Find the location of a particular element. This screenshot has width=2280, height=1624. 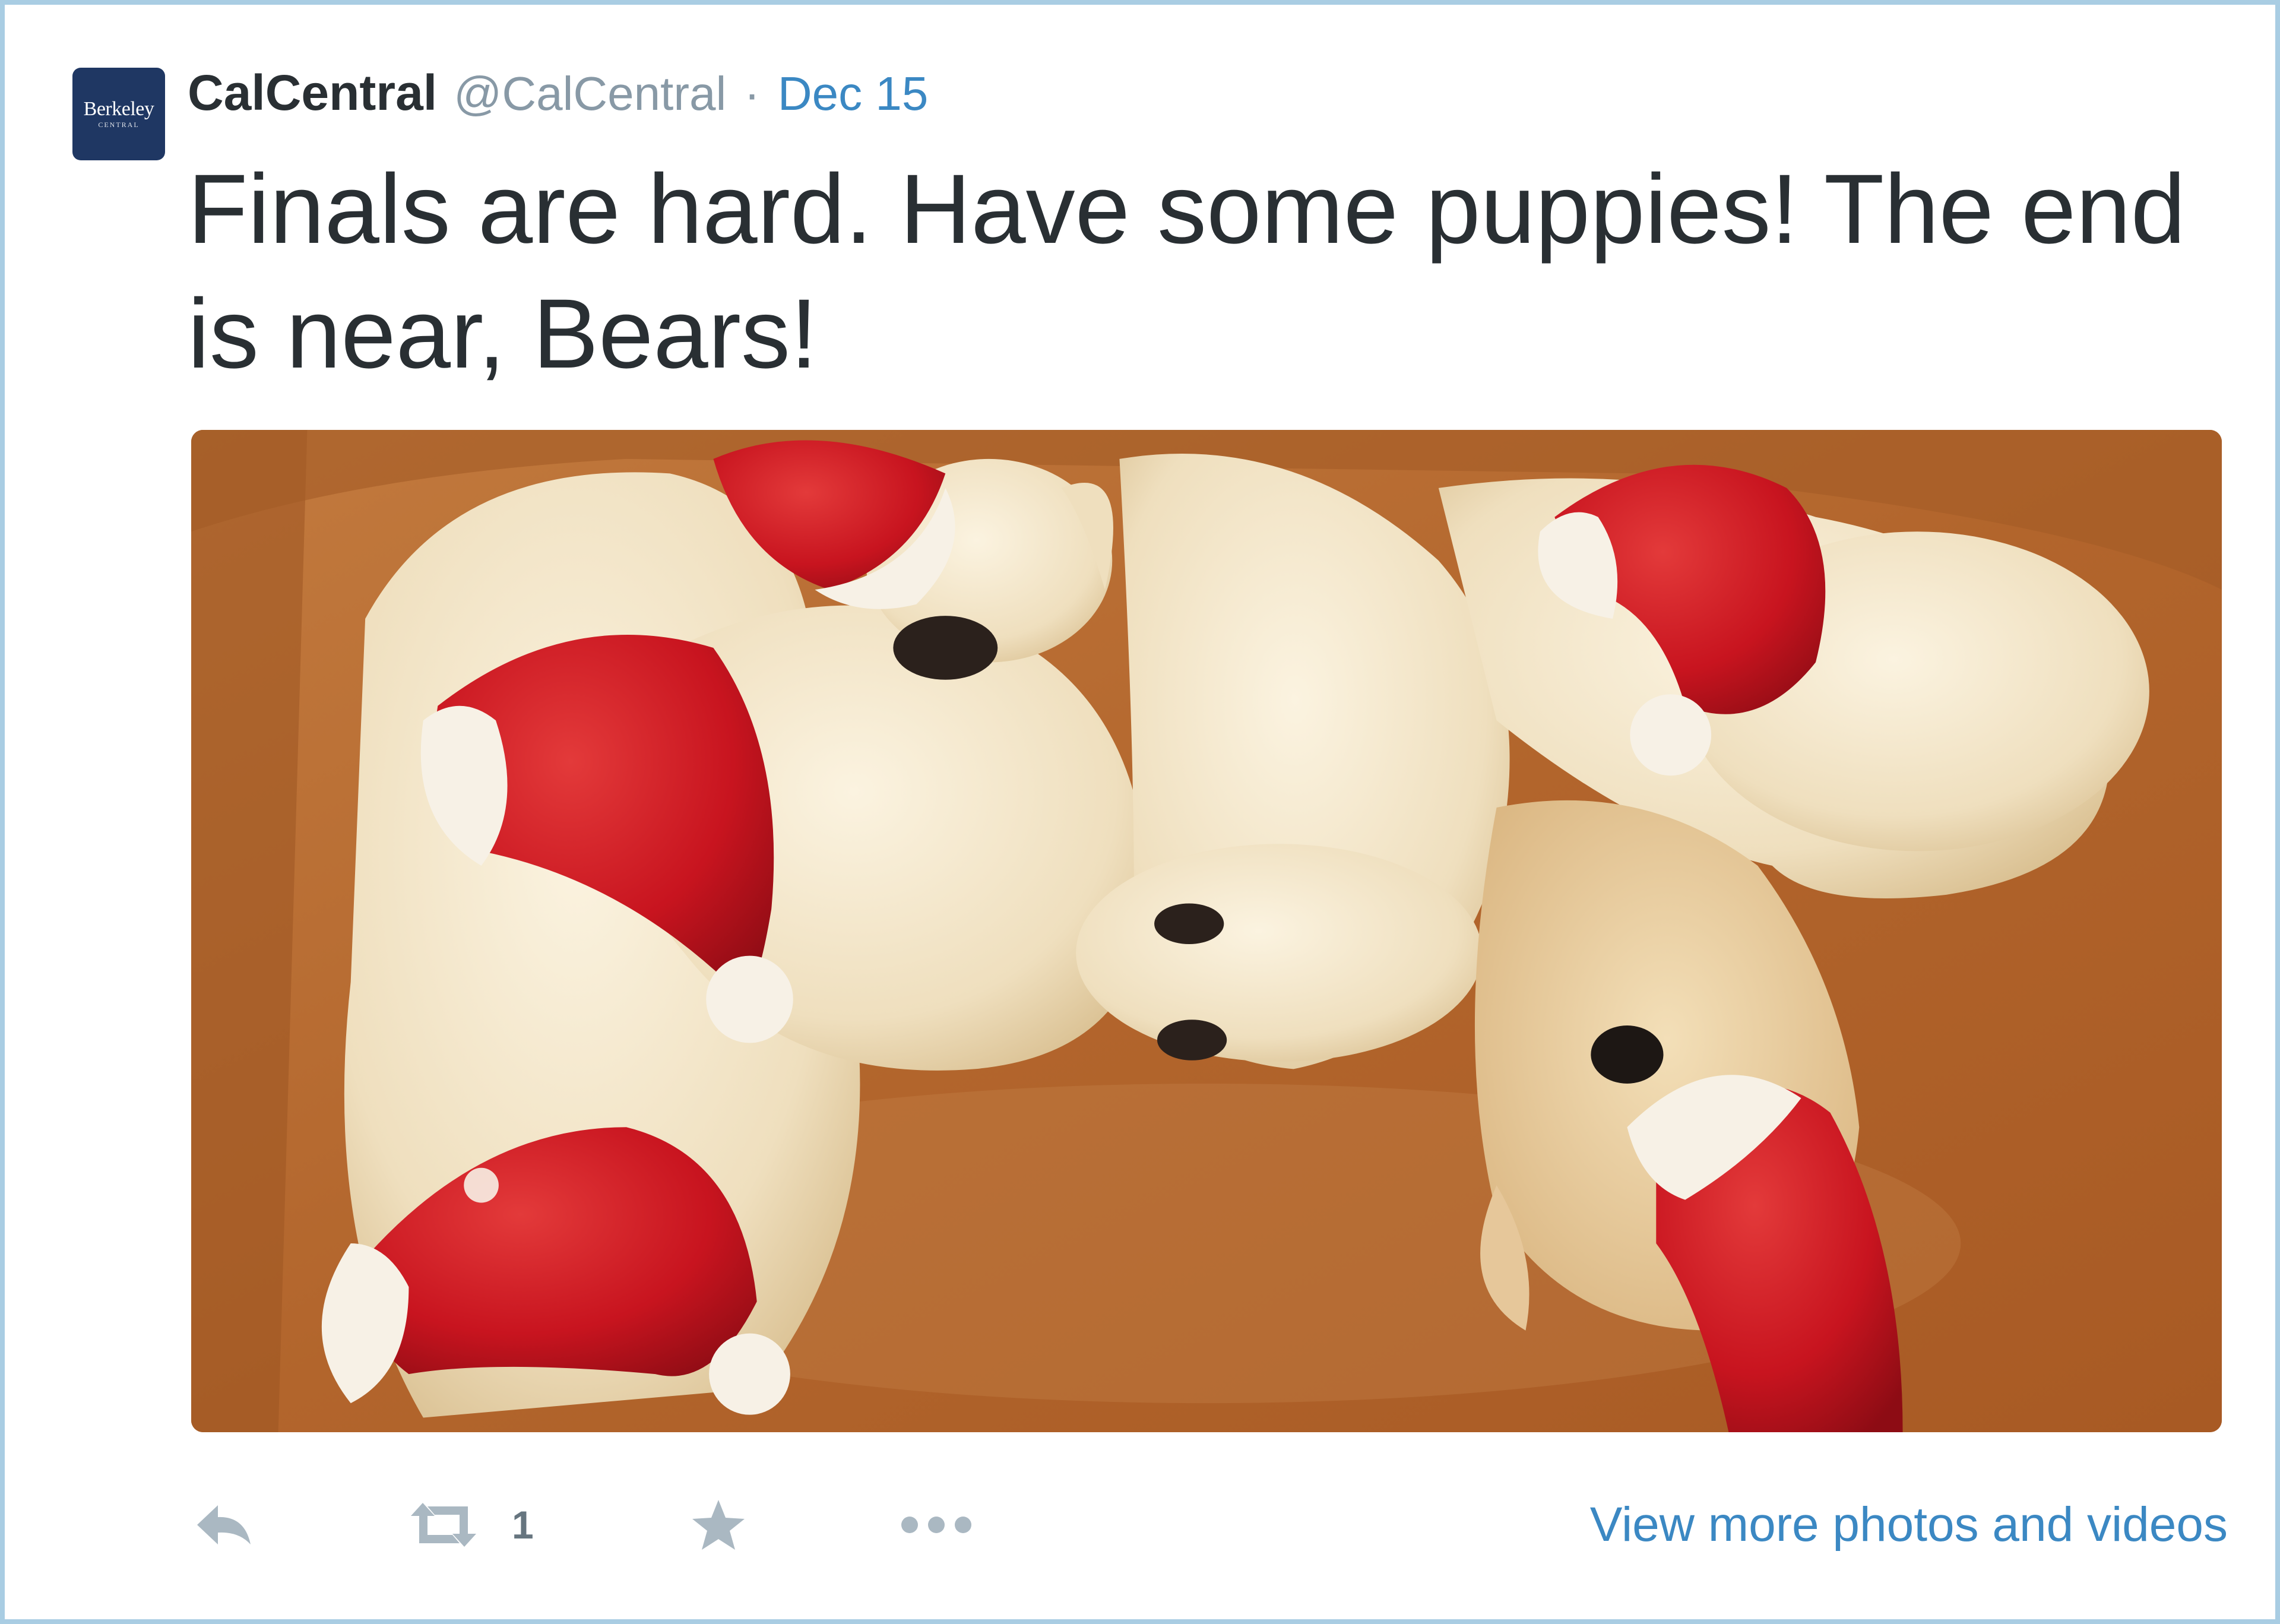

favorite-button is located at coordinates (718, 1524).